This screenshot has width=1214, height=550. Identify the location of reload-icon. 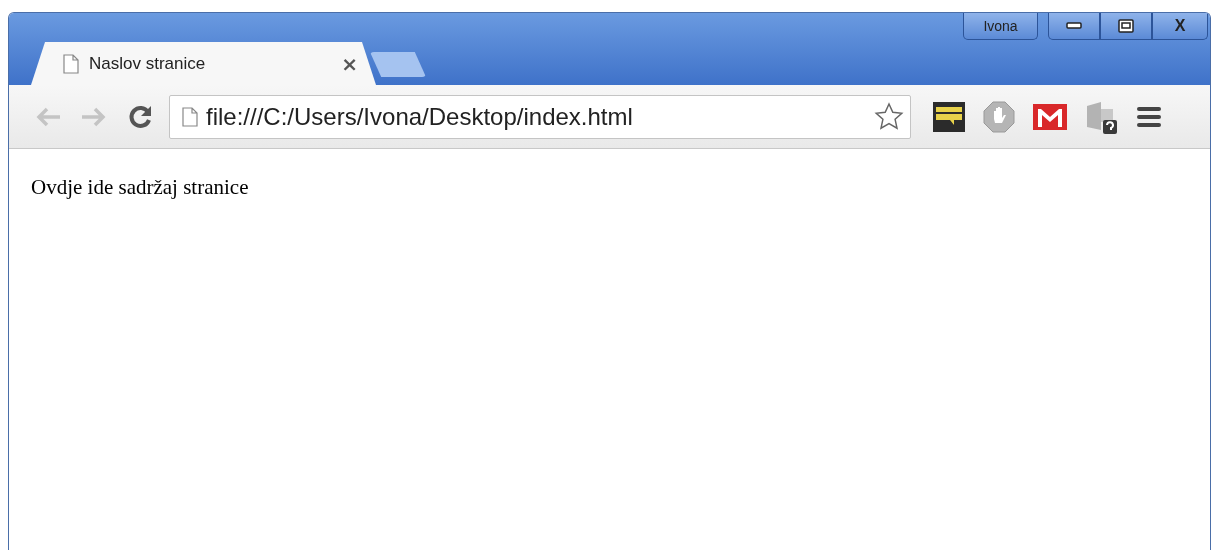
(140, 116).